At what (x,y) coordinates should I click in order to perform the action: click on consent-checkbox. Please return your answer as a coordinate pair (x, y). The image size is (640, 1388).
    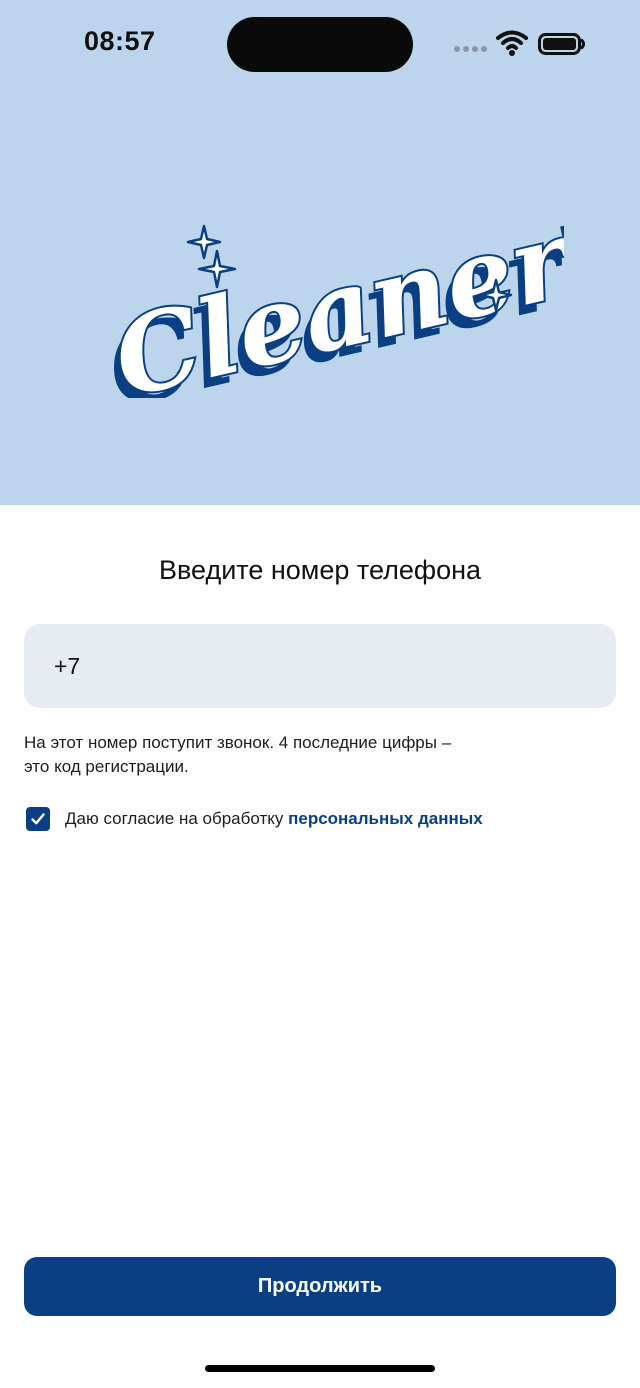
    Looking at the image, I should click on (38, 819).